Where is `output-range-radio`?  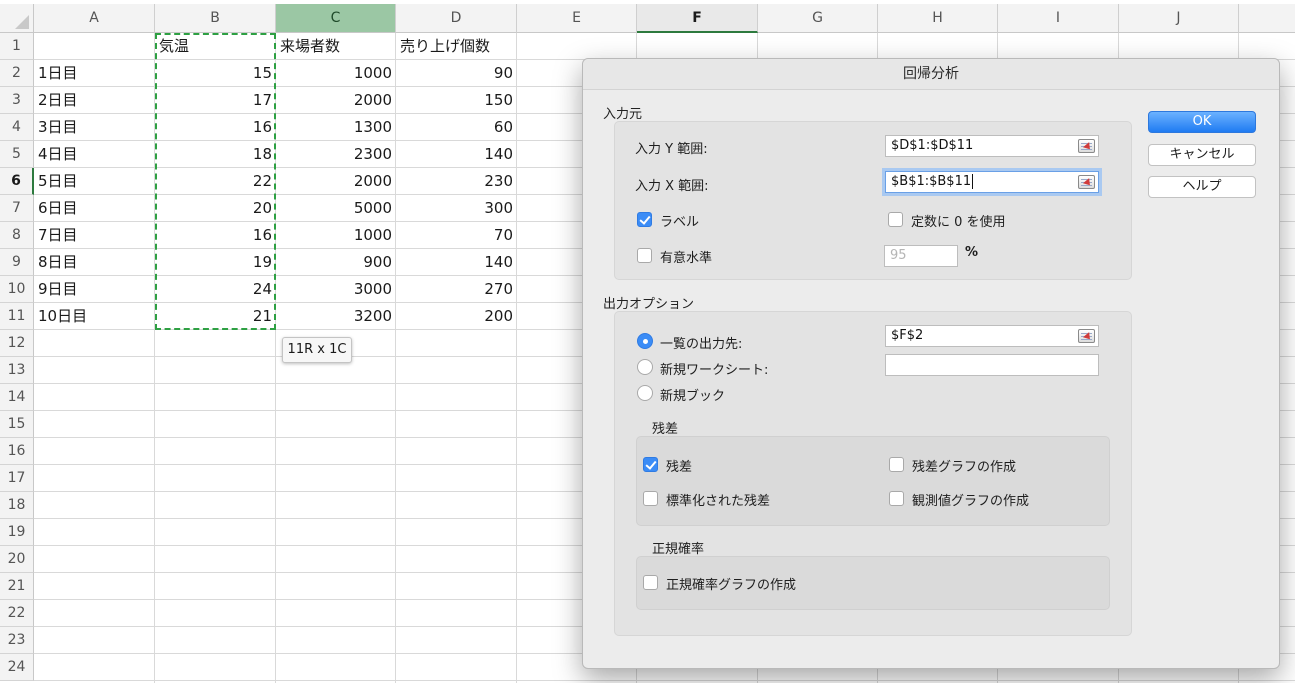 output-range-radio is located at coordinates (645, 341).